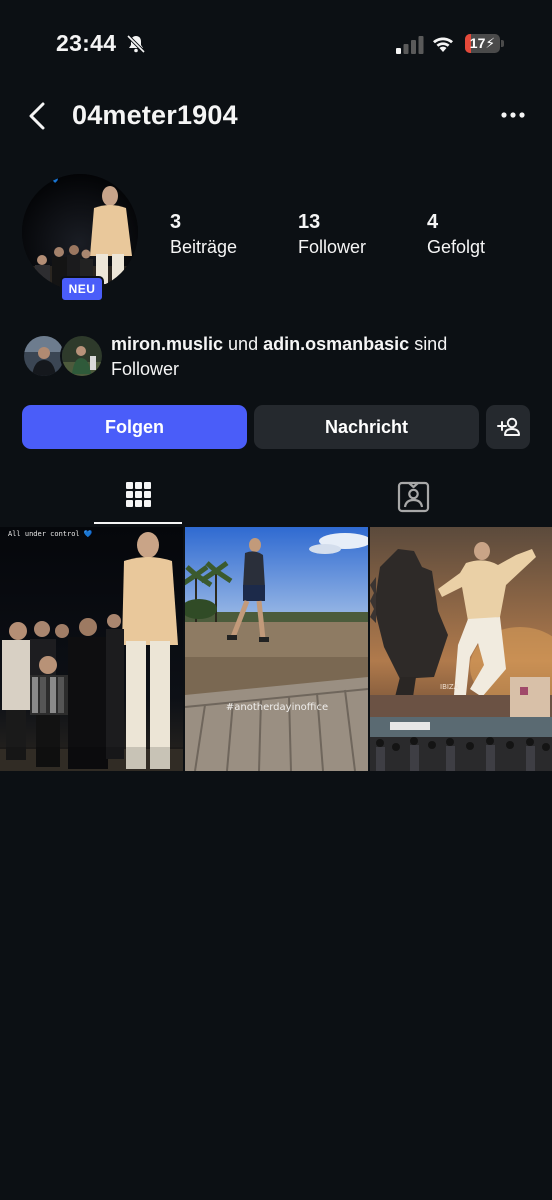 This screenshot has height=1200, width=552. Describe the element at coordinates (332, 247) in the screenshot. I see `stat-followers-label: Follower` at that location.